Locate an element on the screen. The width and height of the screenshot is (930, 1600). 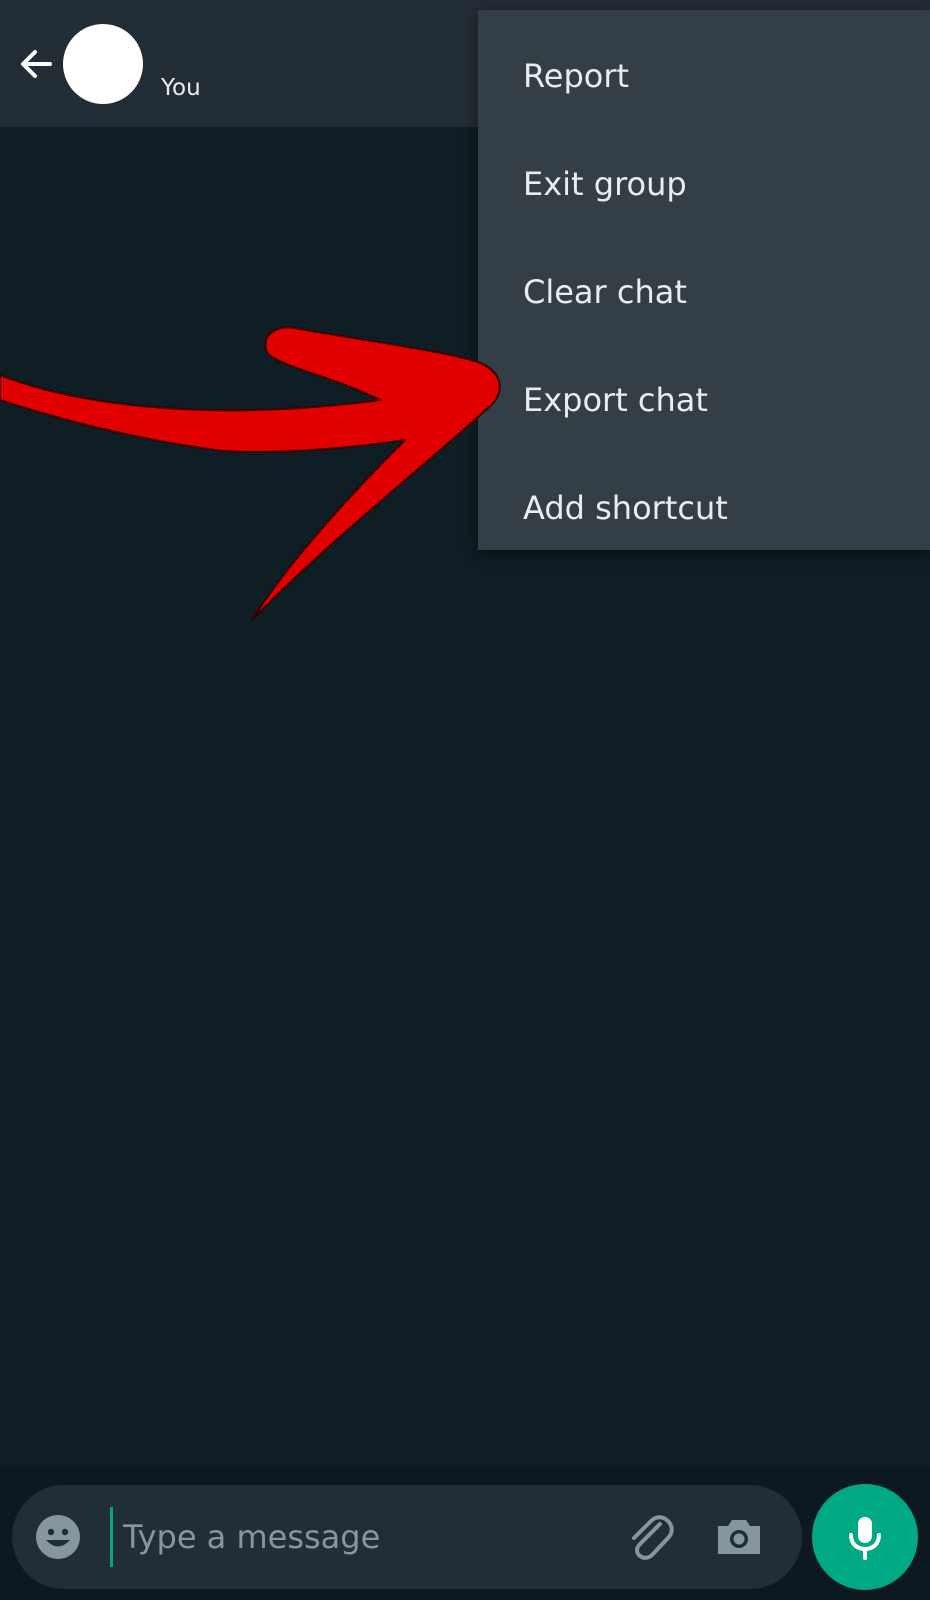
header-subtitle: You is located at coordinates (181, 88).